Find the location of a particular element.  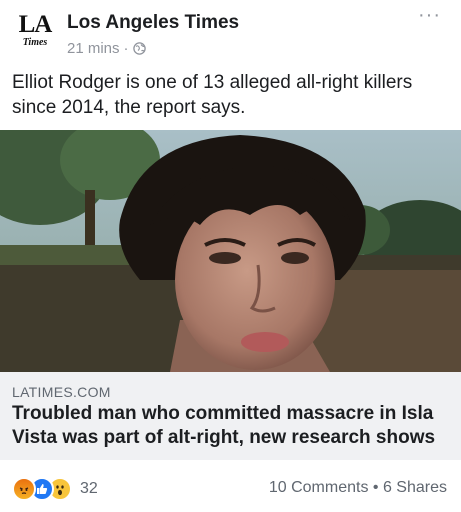

reaction-count: 32 is located at coordinates (89, 488).